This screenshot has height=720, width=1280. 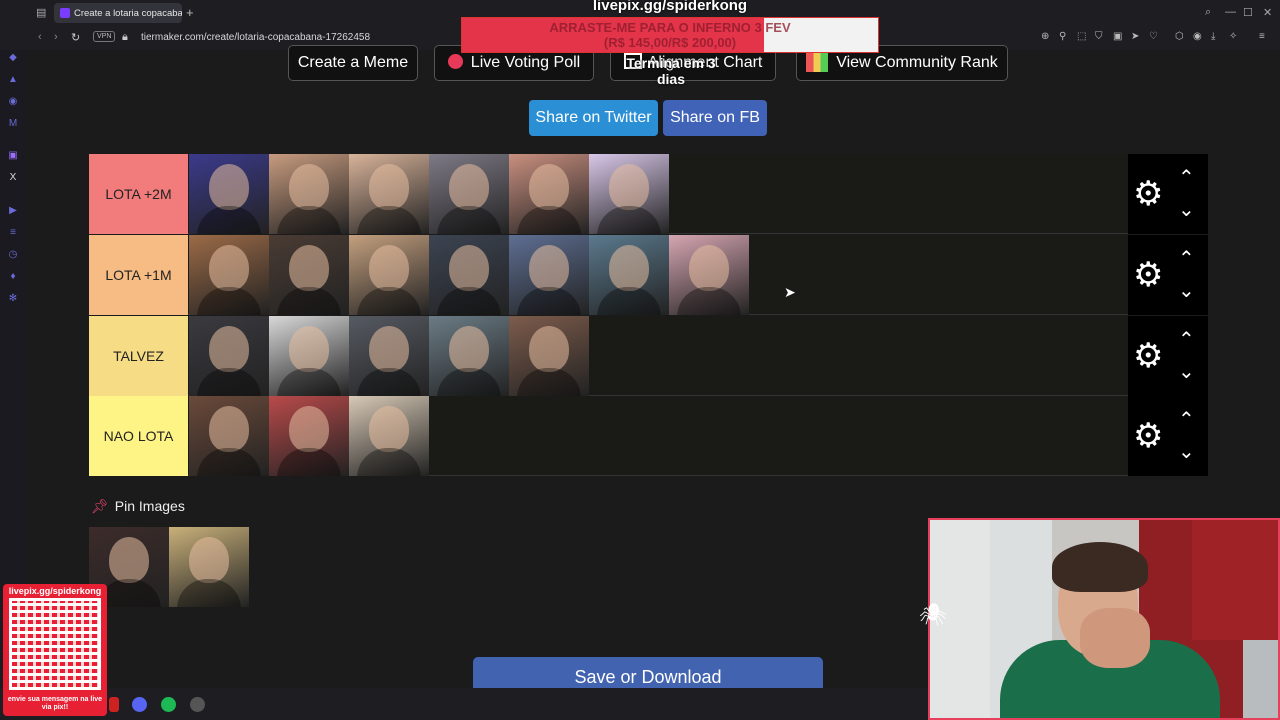 What do you see at coordinates (933, 614) in the screenshot?
I see `spider-icon: 🕷︎` at bounding box center [933, 614].